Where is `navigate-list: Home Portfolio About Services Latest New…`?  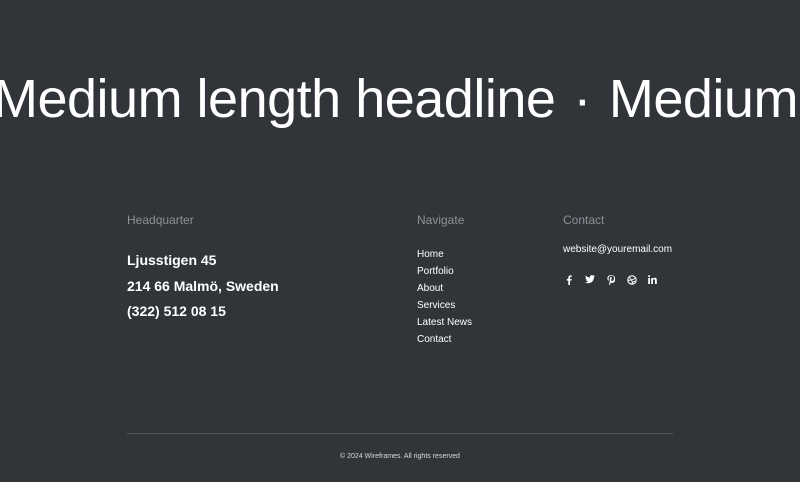
navigate-list: Home Portfolio About Services Latest New… is located at coordinates (444, 297).